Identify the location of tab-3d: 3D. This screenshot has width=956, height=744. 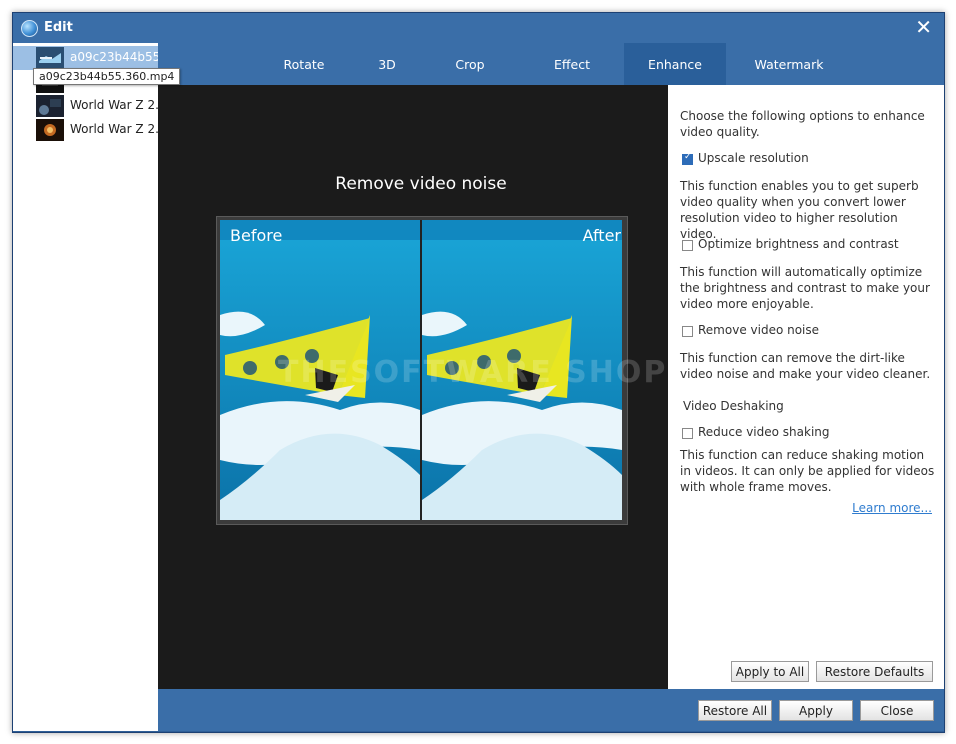
(387, 64).